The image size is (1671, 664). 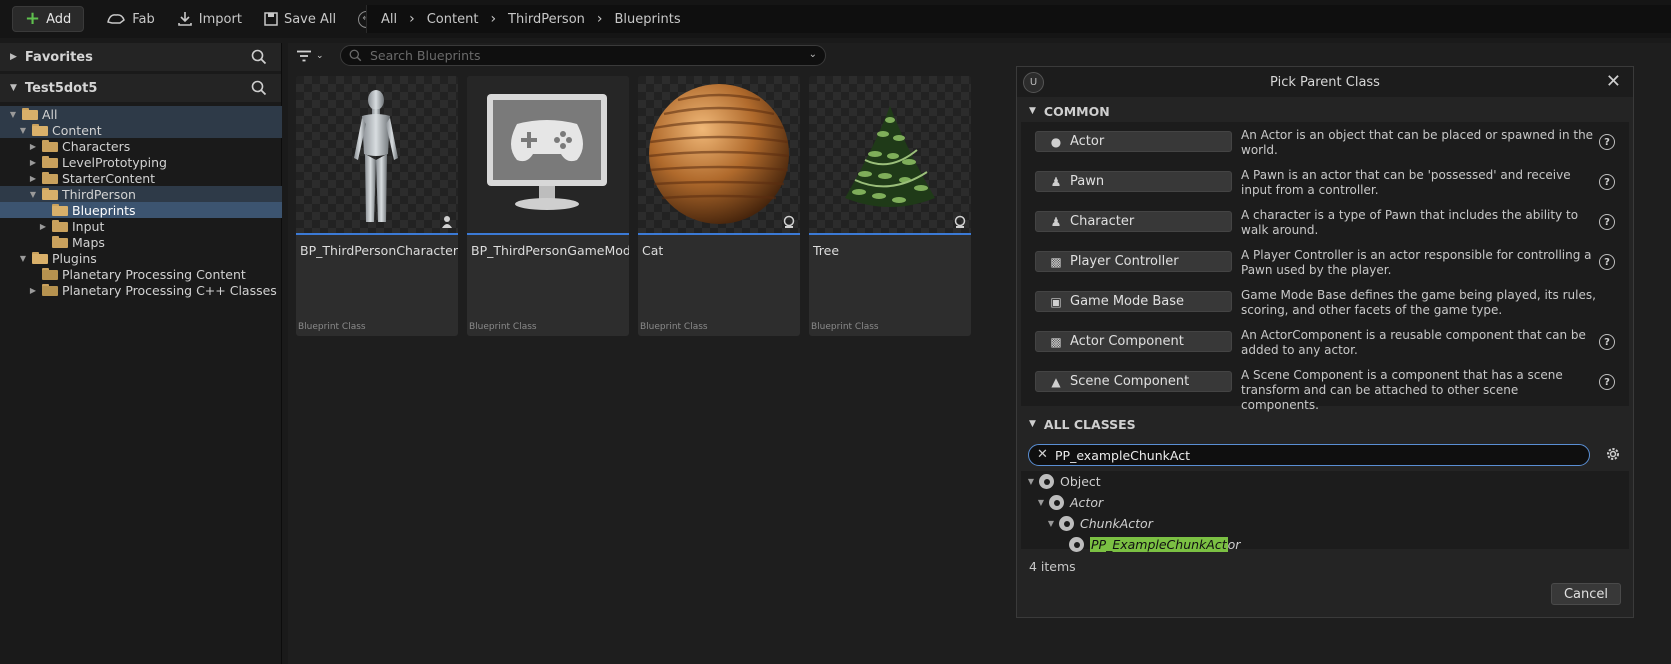 What do you see at coordinates (453, 19) in the screenshot?
I see `crumb-content: Content` at bounding box center [453, 19].